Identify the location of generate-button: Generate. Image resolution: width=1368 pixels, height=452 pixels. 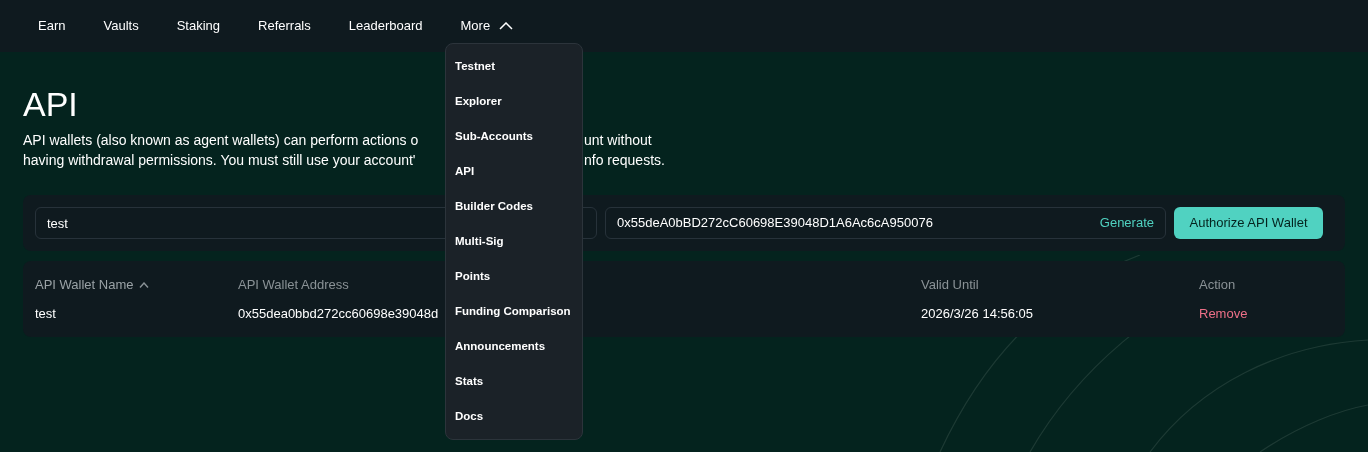
(1126, 223).